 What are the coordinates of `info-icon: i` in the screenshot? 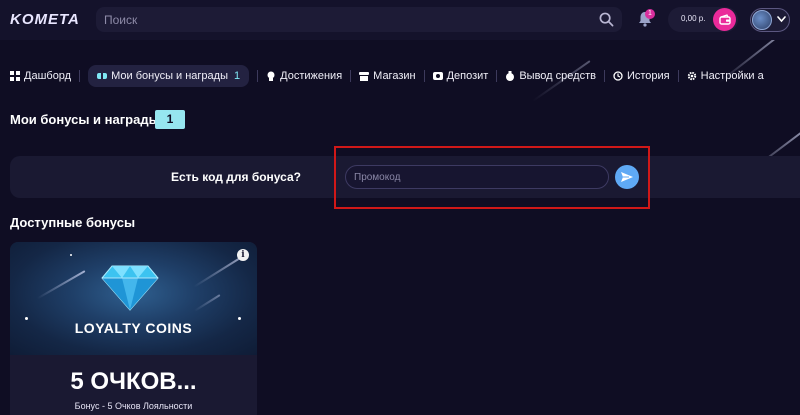 It's located at (243, 255).